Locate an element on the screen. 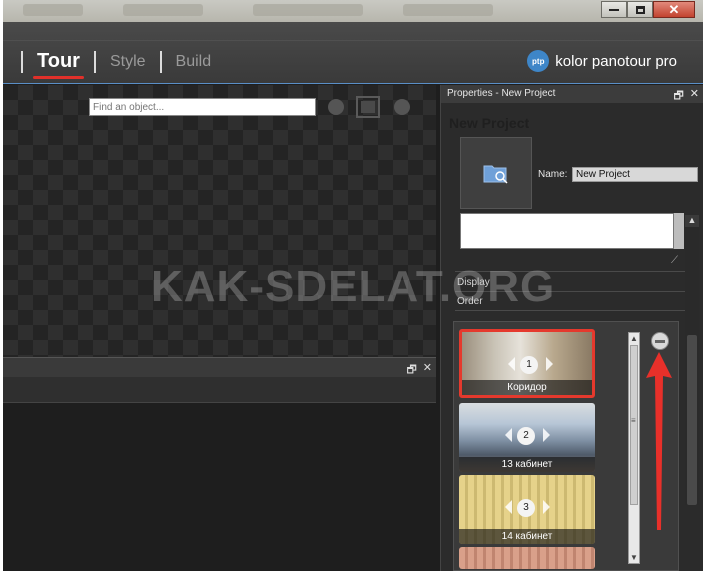 This screenshot has width=706, height=574. panorama-number: 3 is located at coordinates (526, 508).